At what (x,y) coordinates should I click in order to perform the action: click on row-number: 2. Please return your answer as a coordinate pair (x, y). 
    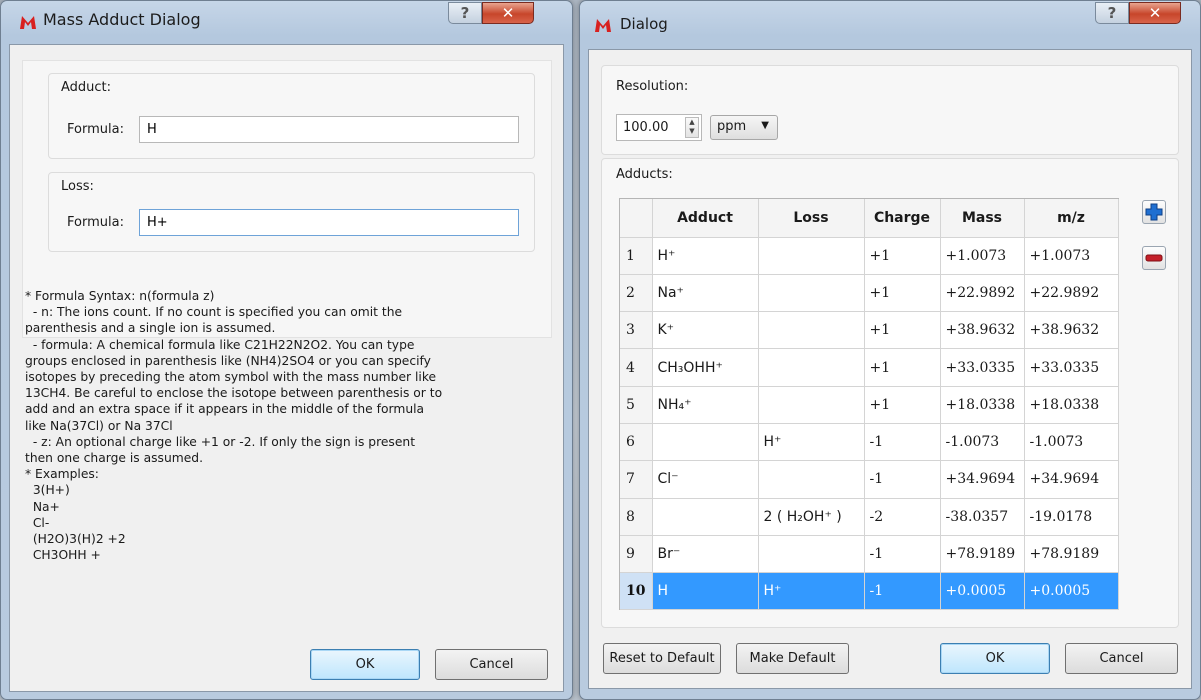
    Looking at the image, I should click on (636, 293).